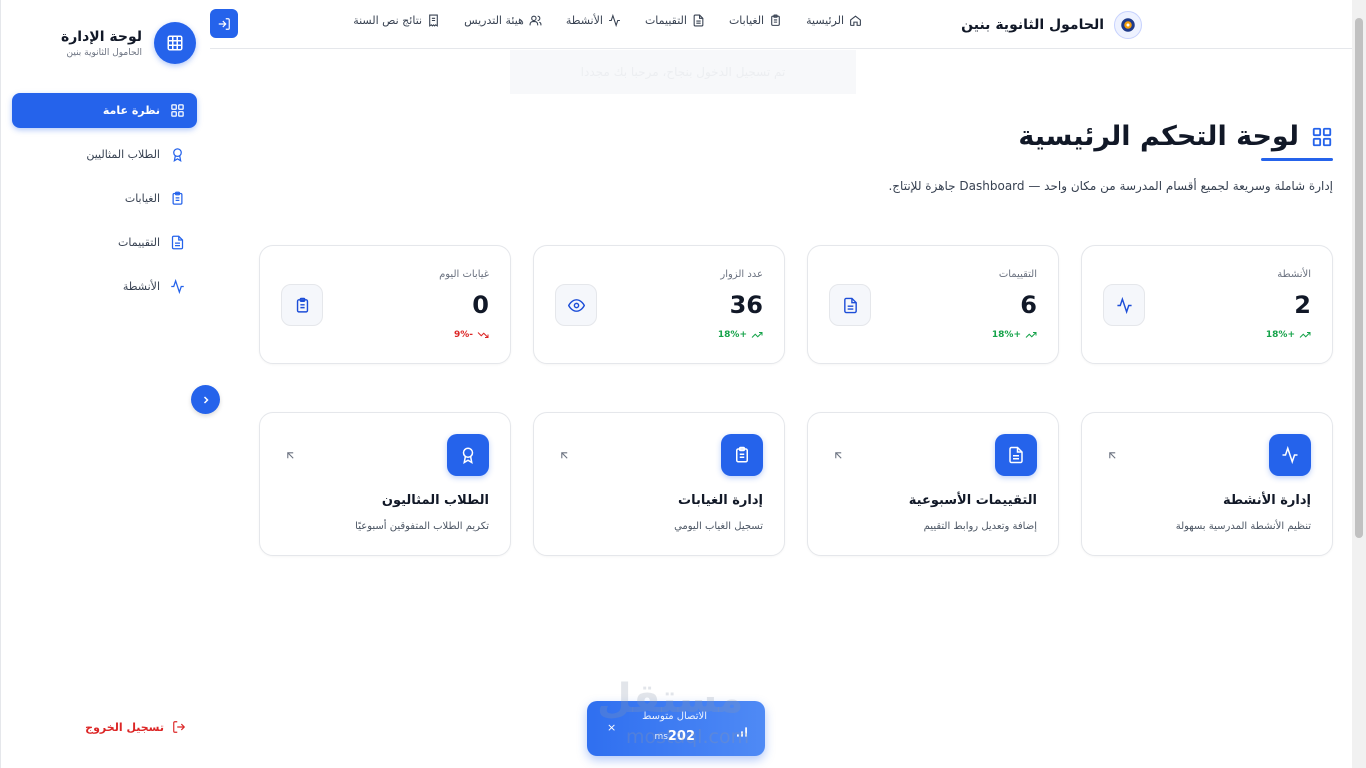 The width and height of the screenshot is (1366, 768). I want to click on award-icon, so click(468, 455).